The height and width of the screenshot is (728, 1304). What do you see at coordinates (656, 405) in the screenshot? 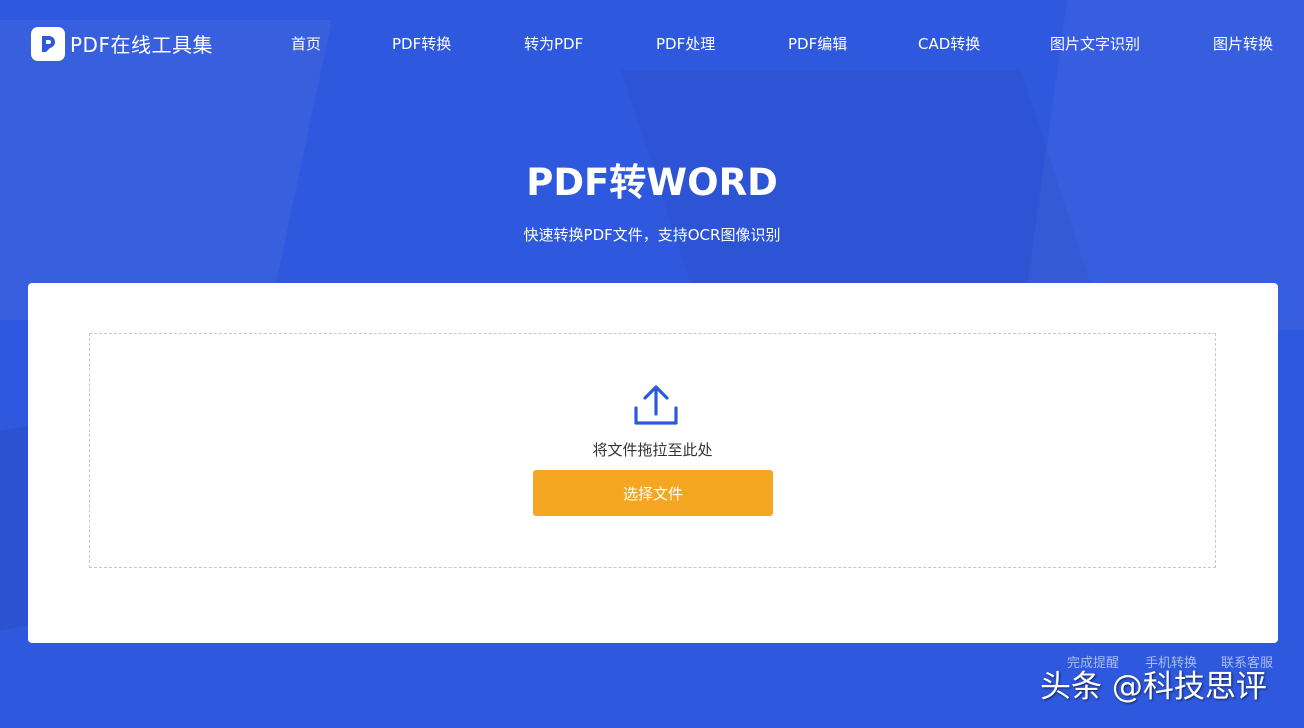
I see `upload-icon` at bounding box center [656, 405].